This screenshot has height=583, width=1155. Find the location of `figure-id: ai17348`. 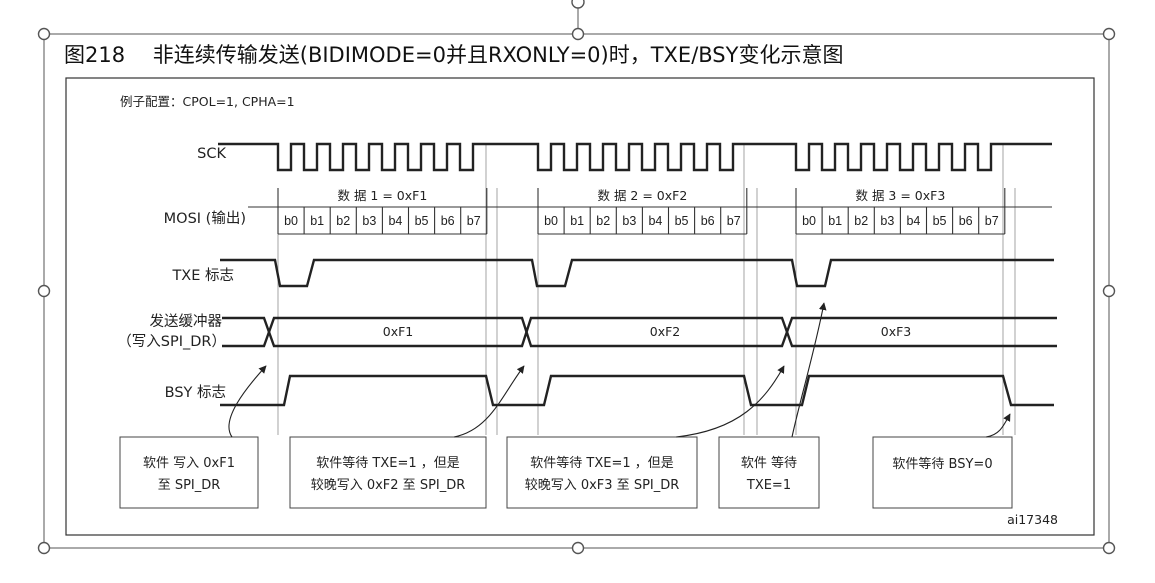

figure-id: ai17348 is located at coordinates (1032, 519).